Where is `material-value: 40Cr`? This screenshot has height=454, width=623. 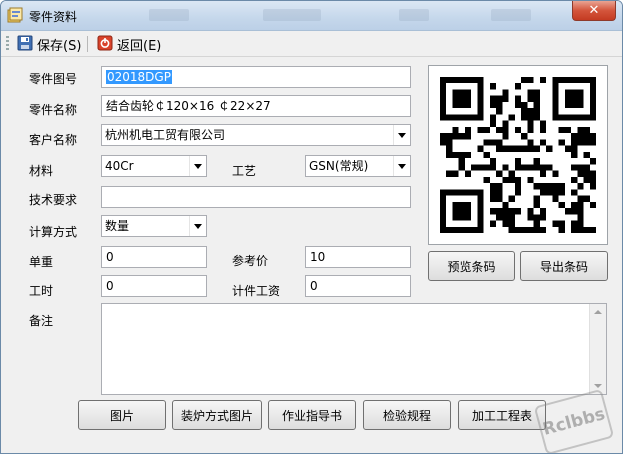
material-value: 40Cr is located at coordinates (119, 166).